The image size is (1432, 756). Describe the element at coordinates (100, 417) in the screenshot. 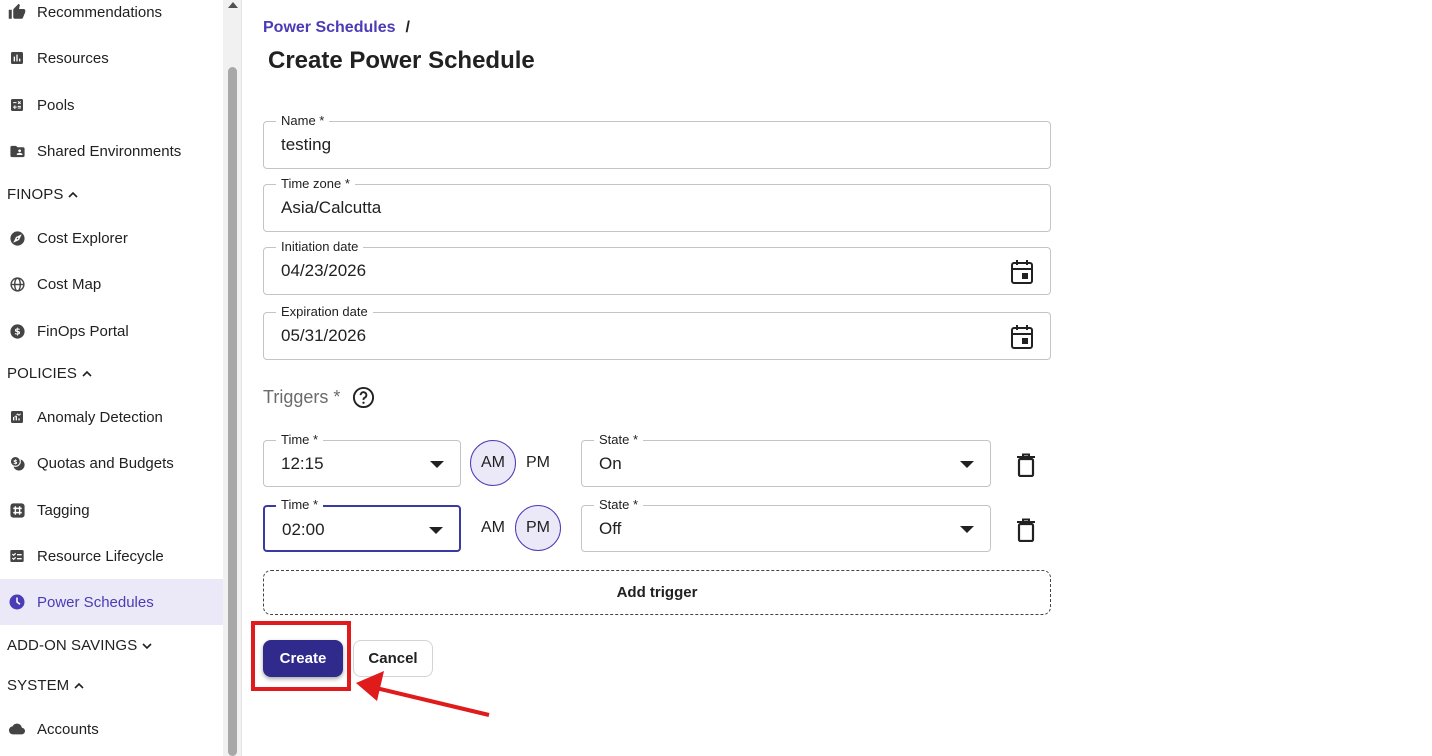

I see `sidebar-item-label: Anomaly Detection` at that location.